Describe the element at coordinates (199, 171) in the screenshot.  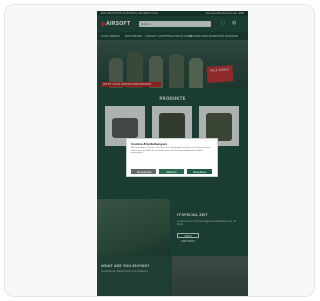
I see `cookie-accept-button: Akzeptieren` at that location.